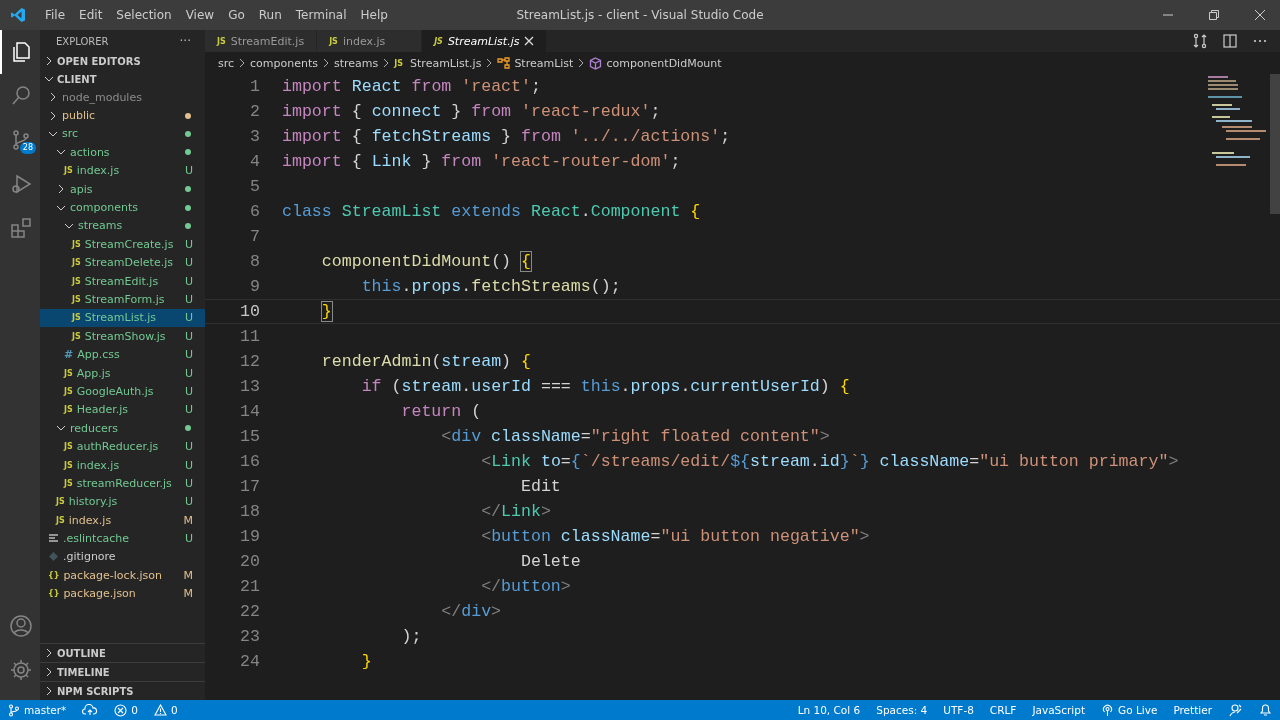  I want to click on menu-item: File, so click(55, 15).